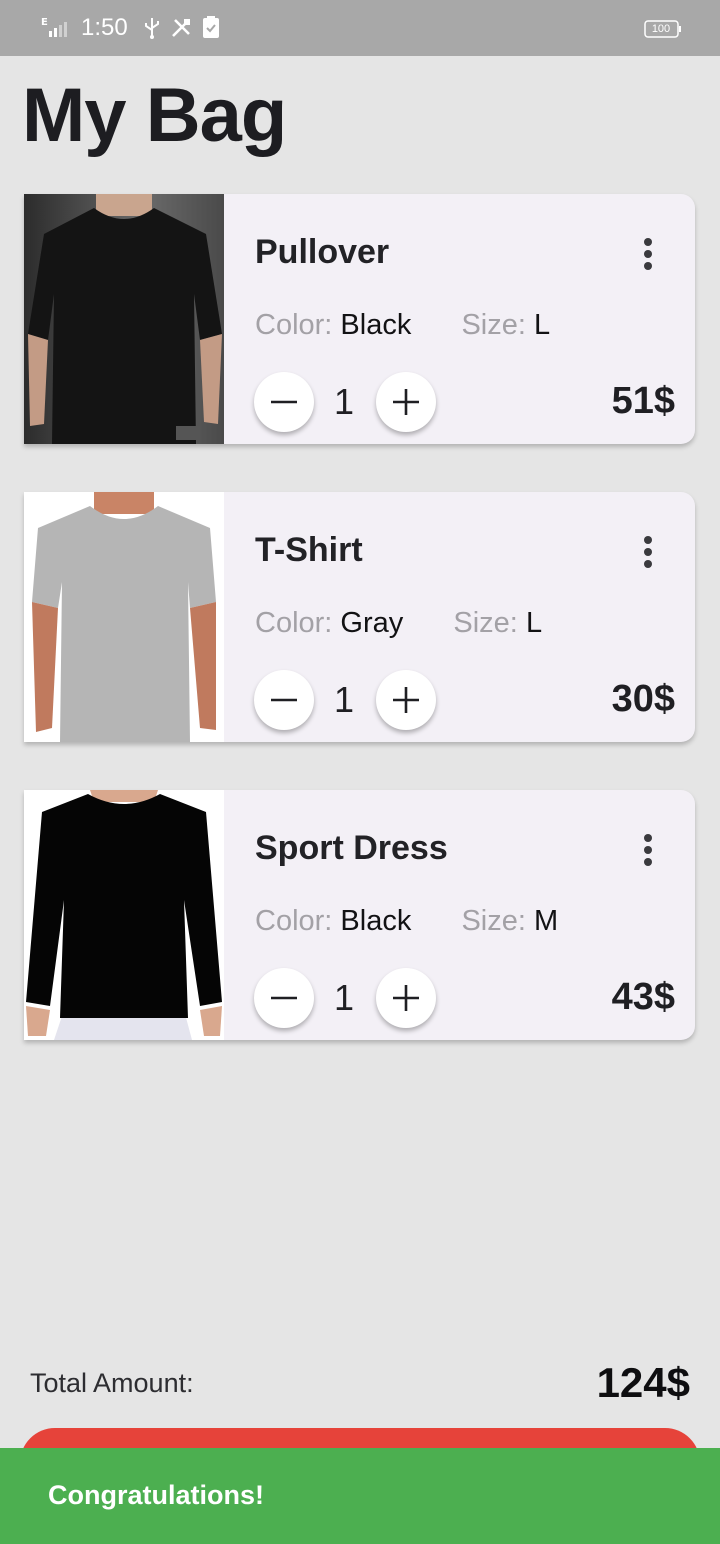 The image size is (720, 1544). What do you see at coordinates (372, 623) in the screenshot?
I see `color-value: Gray` at bounding box center [372, 623].